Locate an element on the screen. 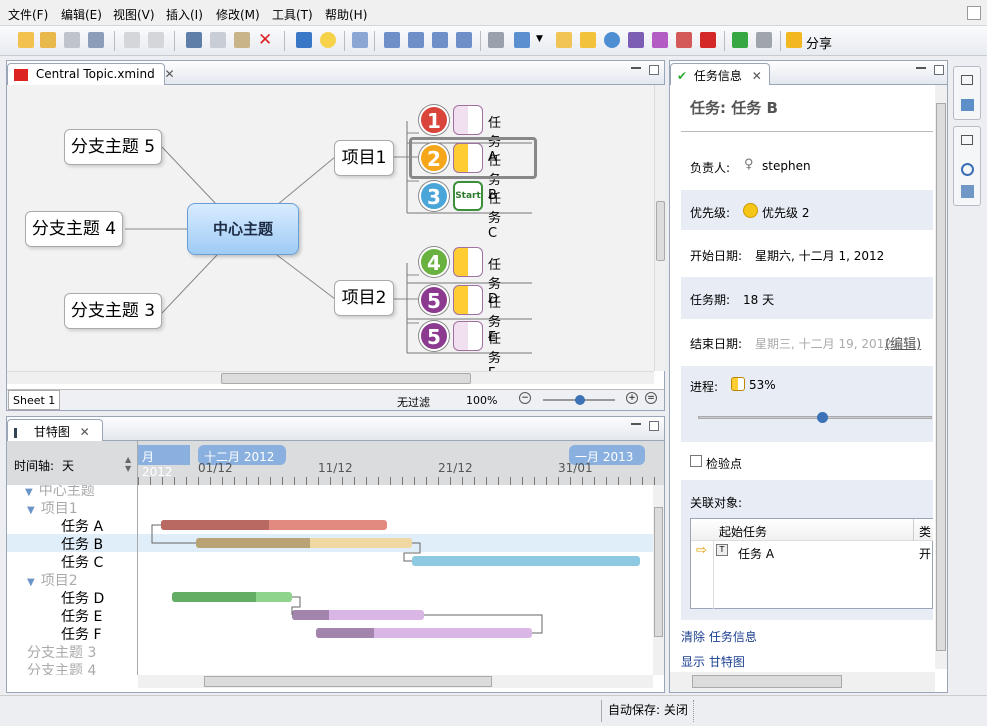 Image resolution: width=987 pixels, height=726 pixels. branch-topic-4: 分支主题 4 is located at coordinates (74, 229).